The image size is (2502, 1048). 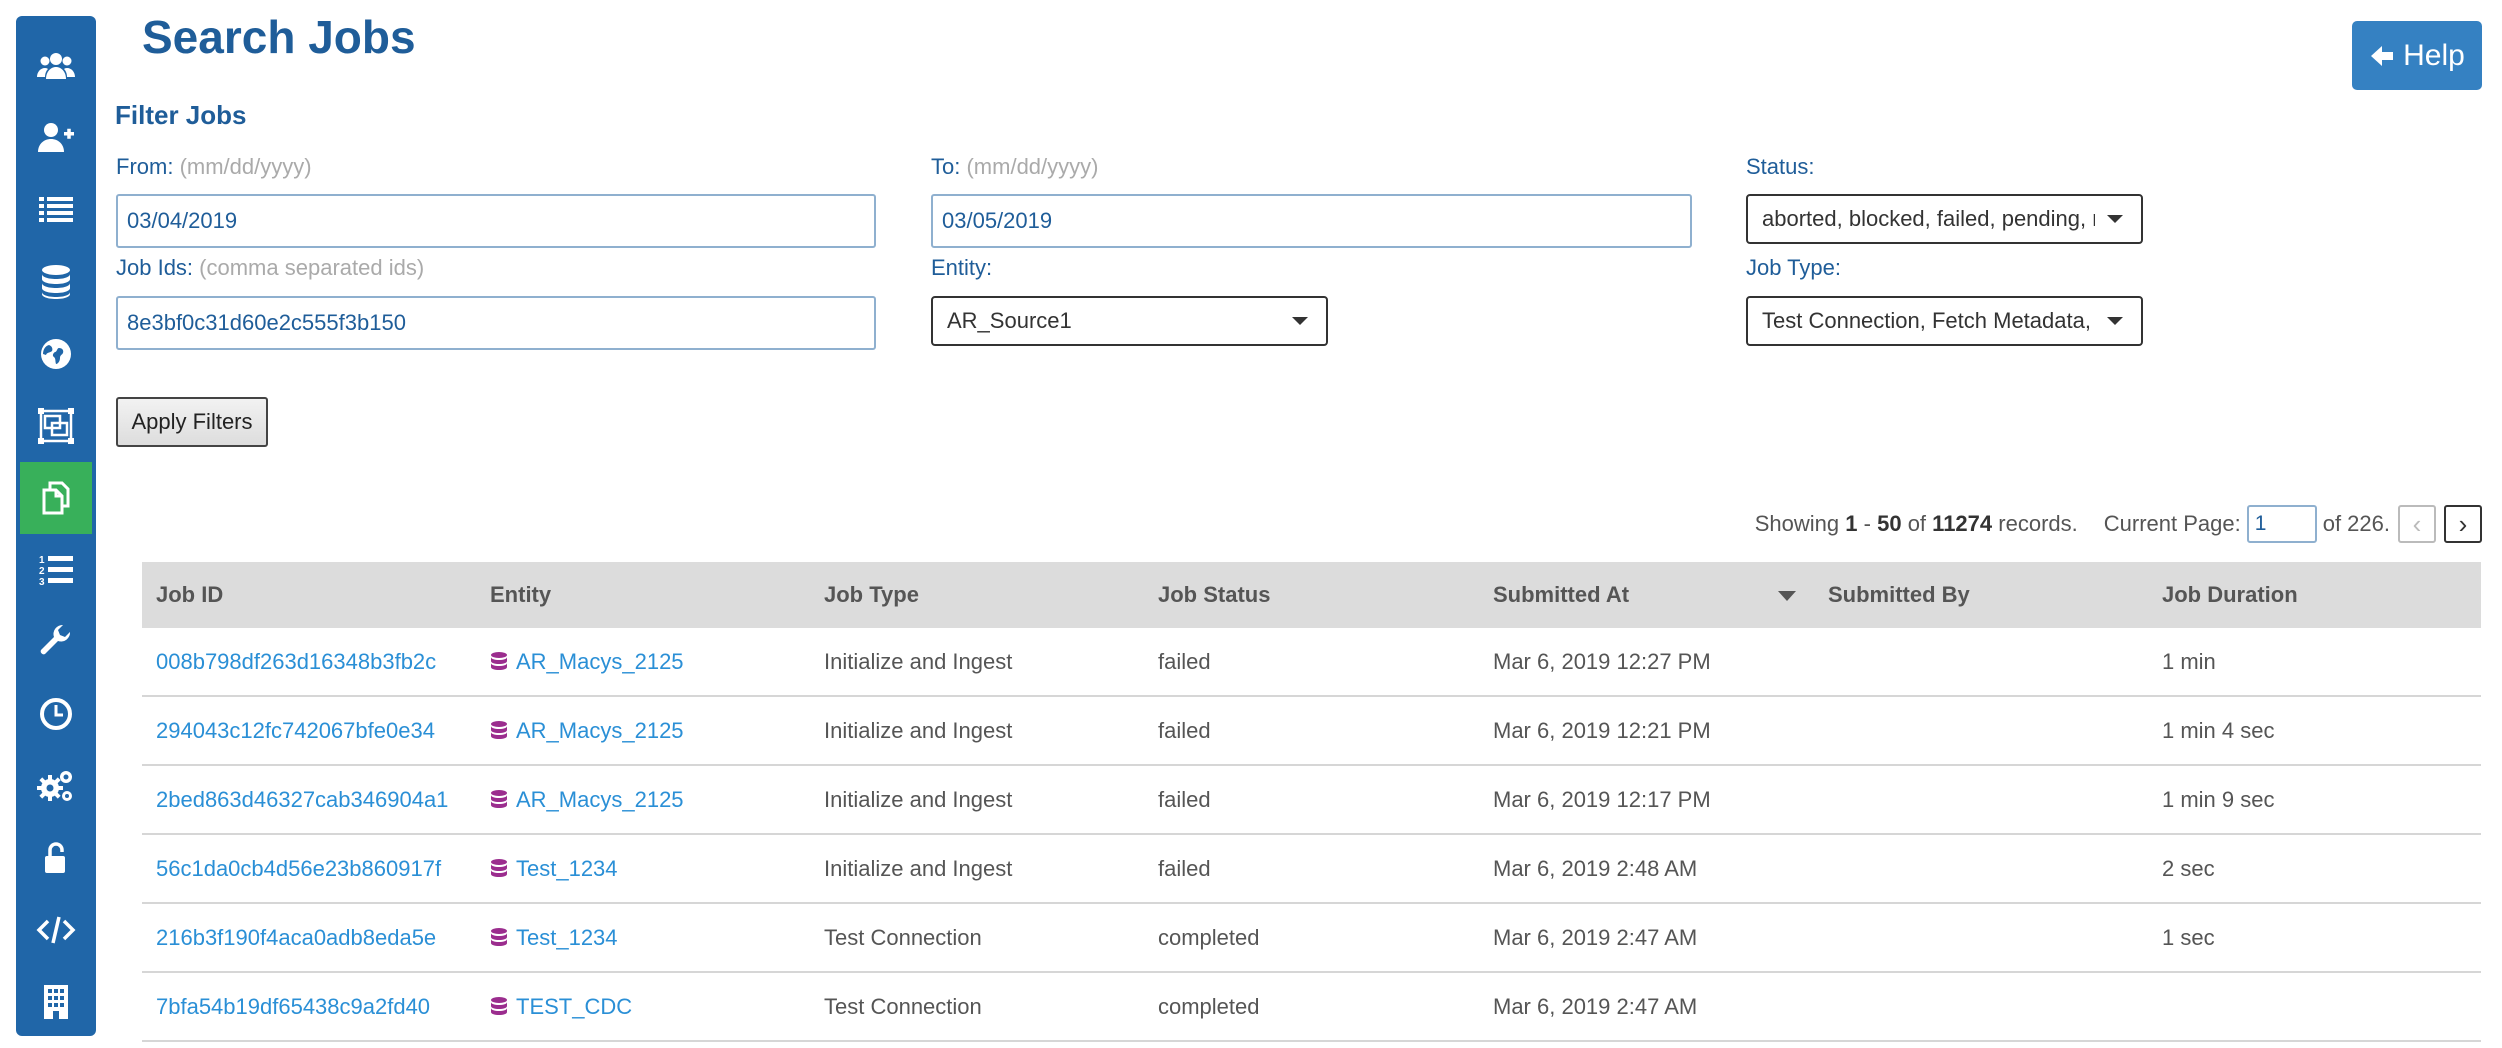 What do you see at coordinates (1793, 268) in the screenshot?
I see `job-type-label: Job Type:` at bounding box center [1793, 268].